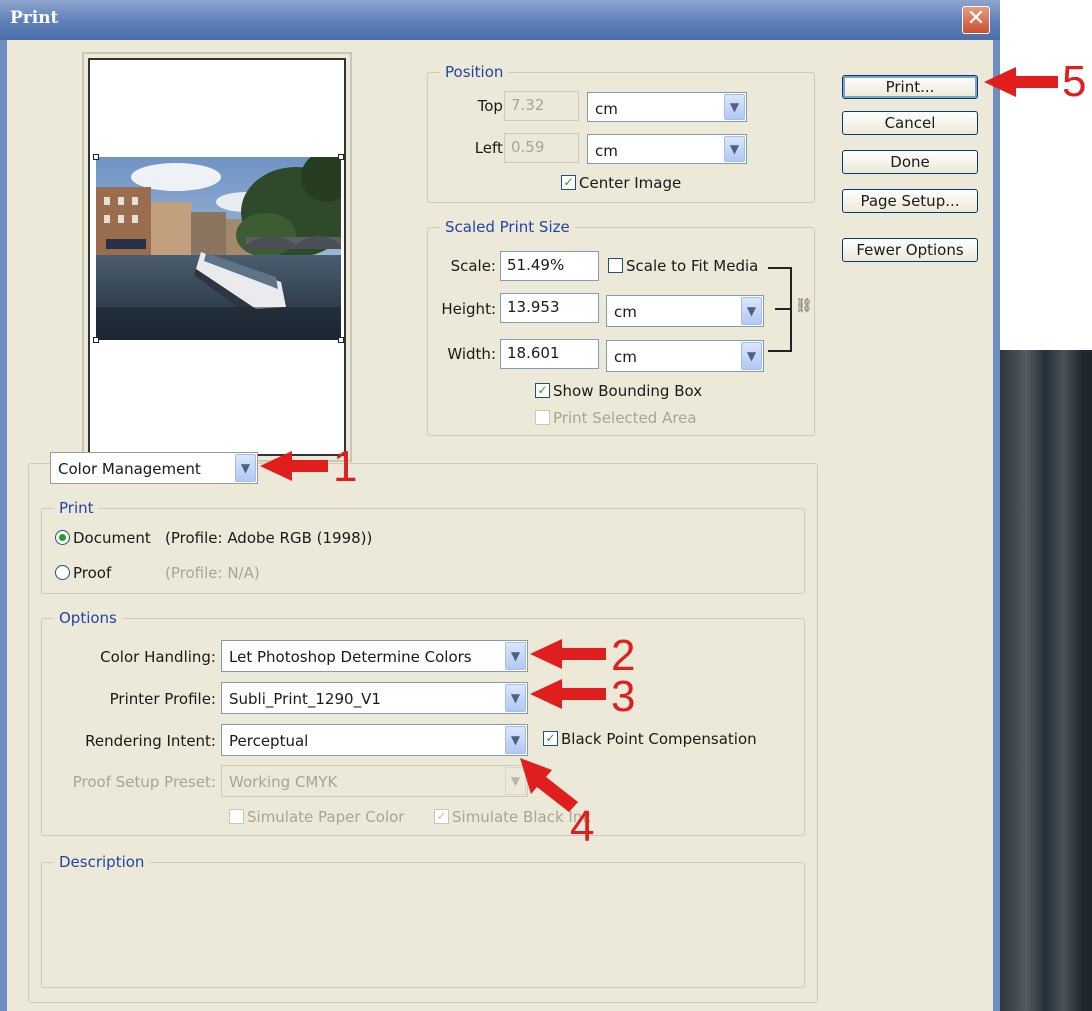 The height and width of the screenshot is (1011, 1092). Describe the element at coordinates (623, 696) in the screenshot. I see `annotation-number-3: 3` at that location.